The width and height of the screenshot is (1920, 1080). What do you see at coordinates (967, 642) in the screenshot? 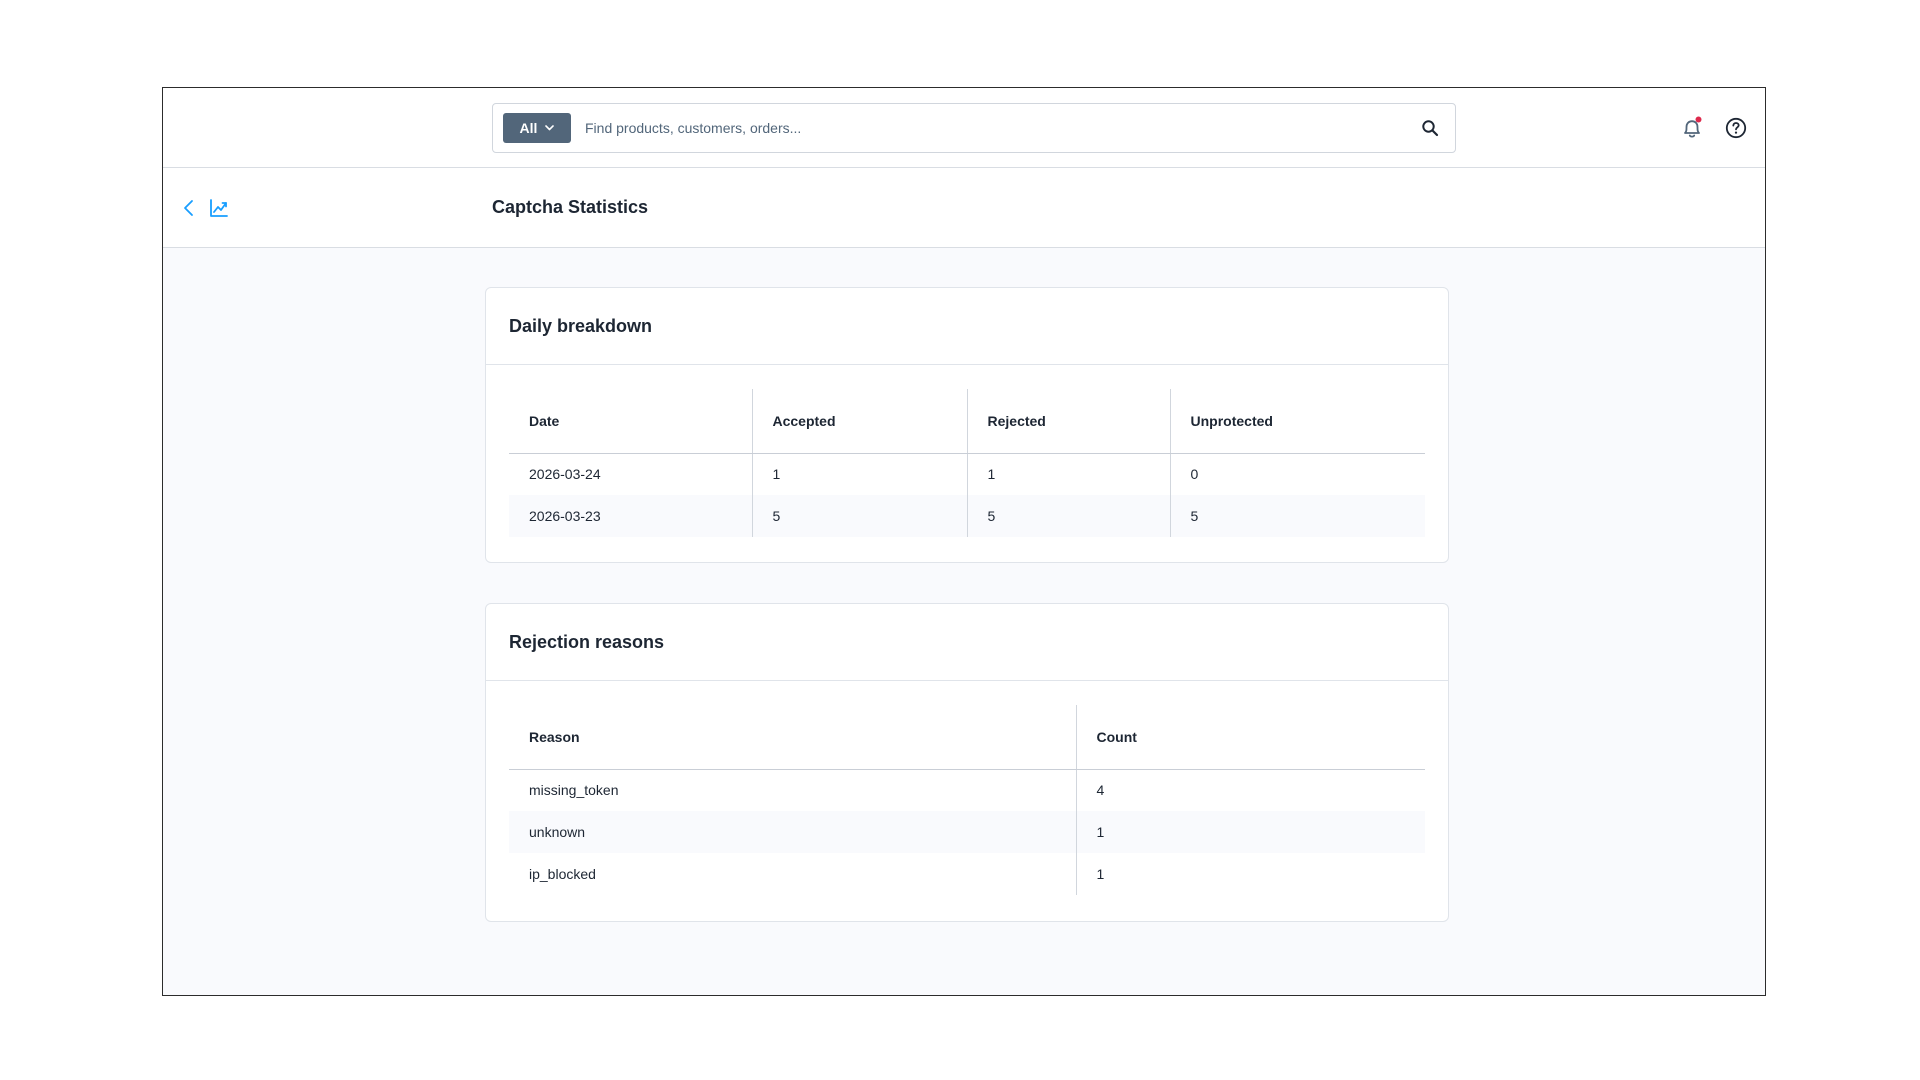
I see `rejection-reasons-title: Rejection reasons` at bounding box center [967, 642].